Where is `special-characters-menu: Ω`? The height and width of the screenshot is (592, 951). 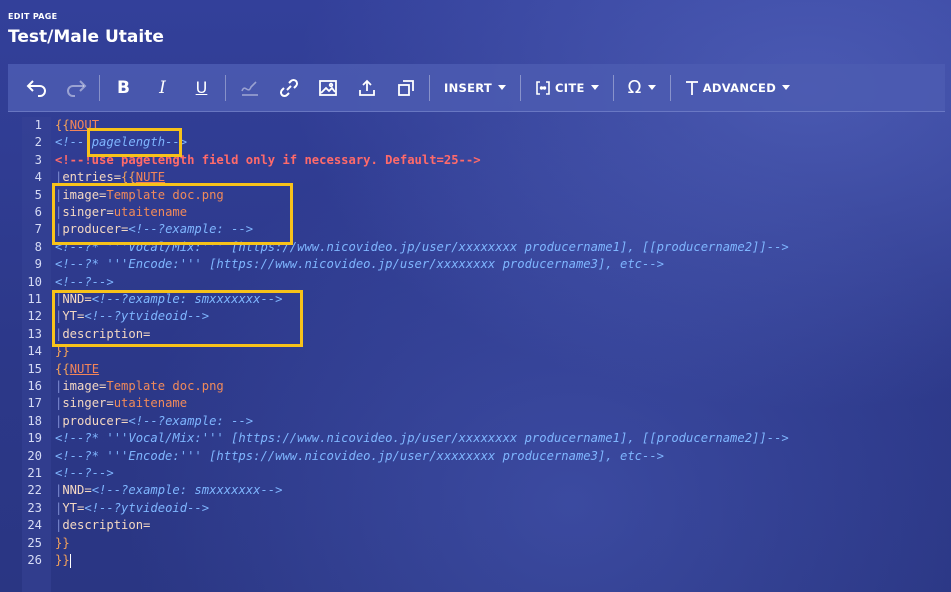
special-characters-menu: Ω is located at coordinates (642, 87).